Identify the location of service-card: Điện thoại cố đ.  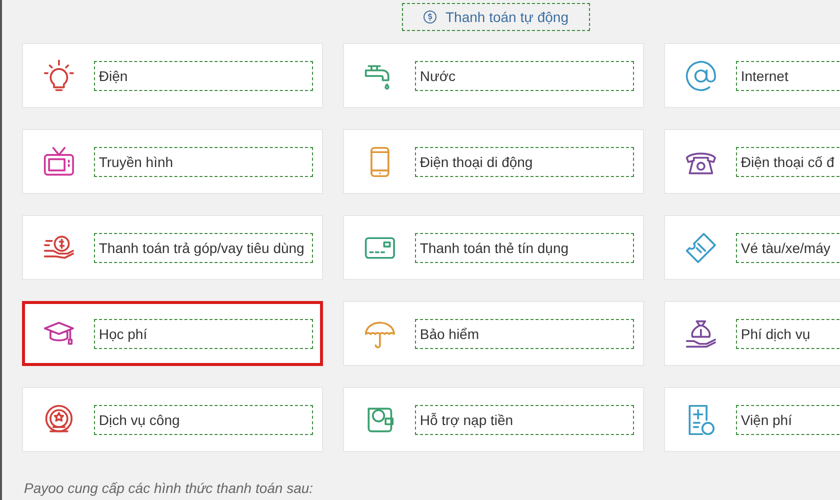
(752, 161).